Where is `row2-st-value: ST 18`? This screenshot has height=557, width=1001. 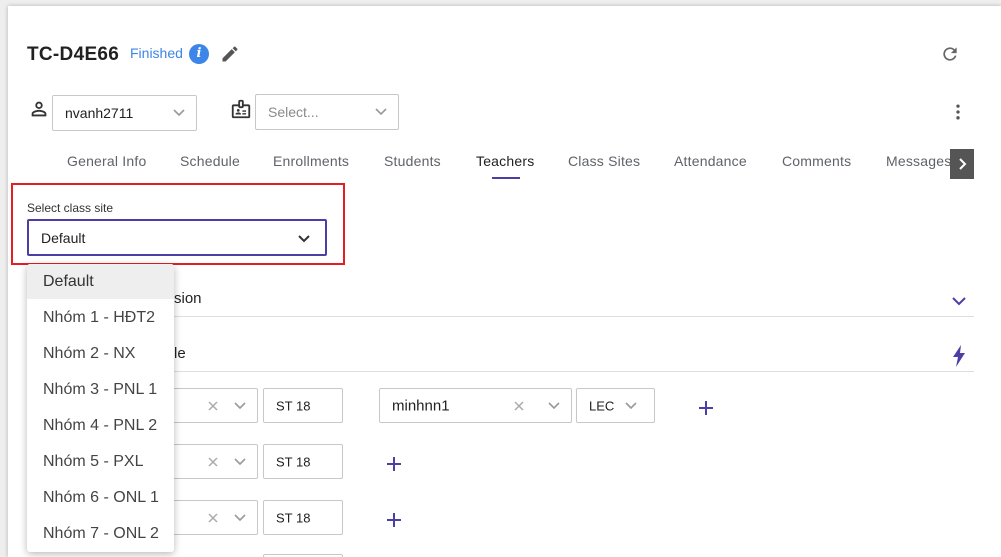 row2-st-value: ST 18 is located at coordinates (293, 461).